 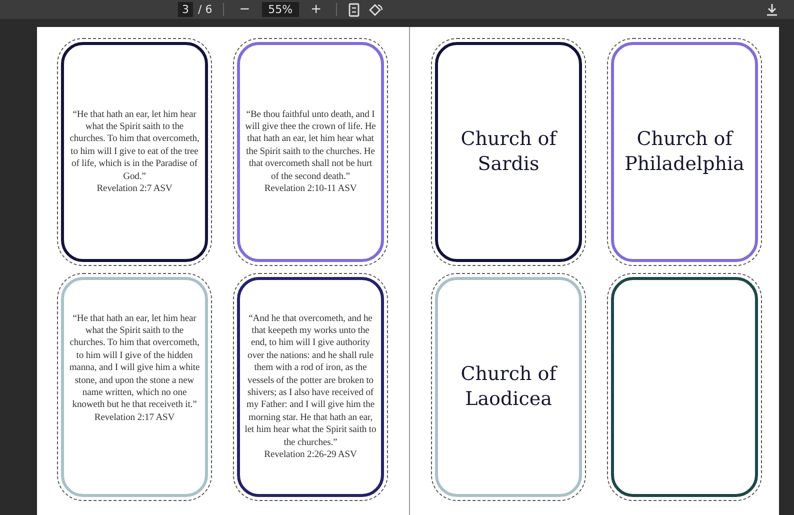 I want to click on page-number-field: 3, so click(x=185, y=9).